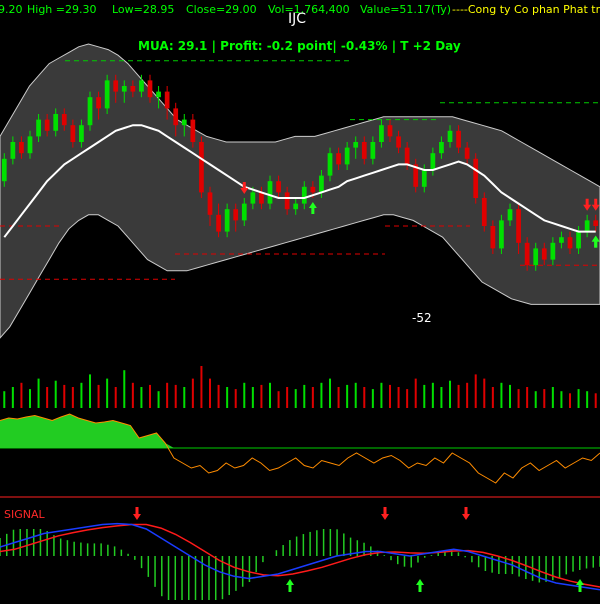 This screenshot has height=604, width=600. I want to click on header-high: High =29.30, so click(62, 9).